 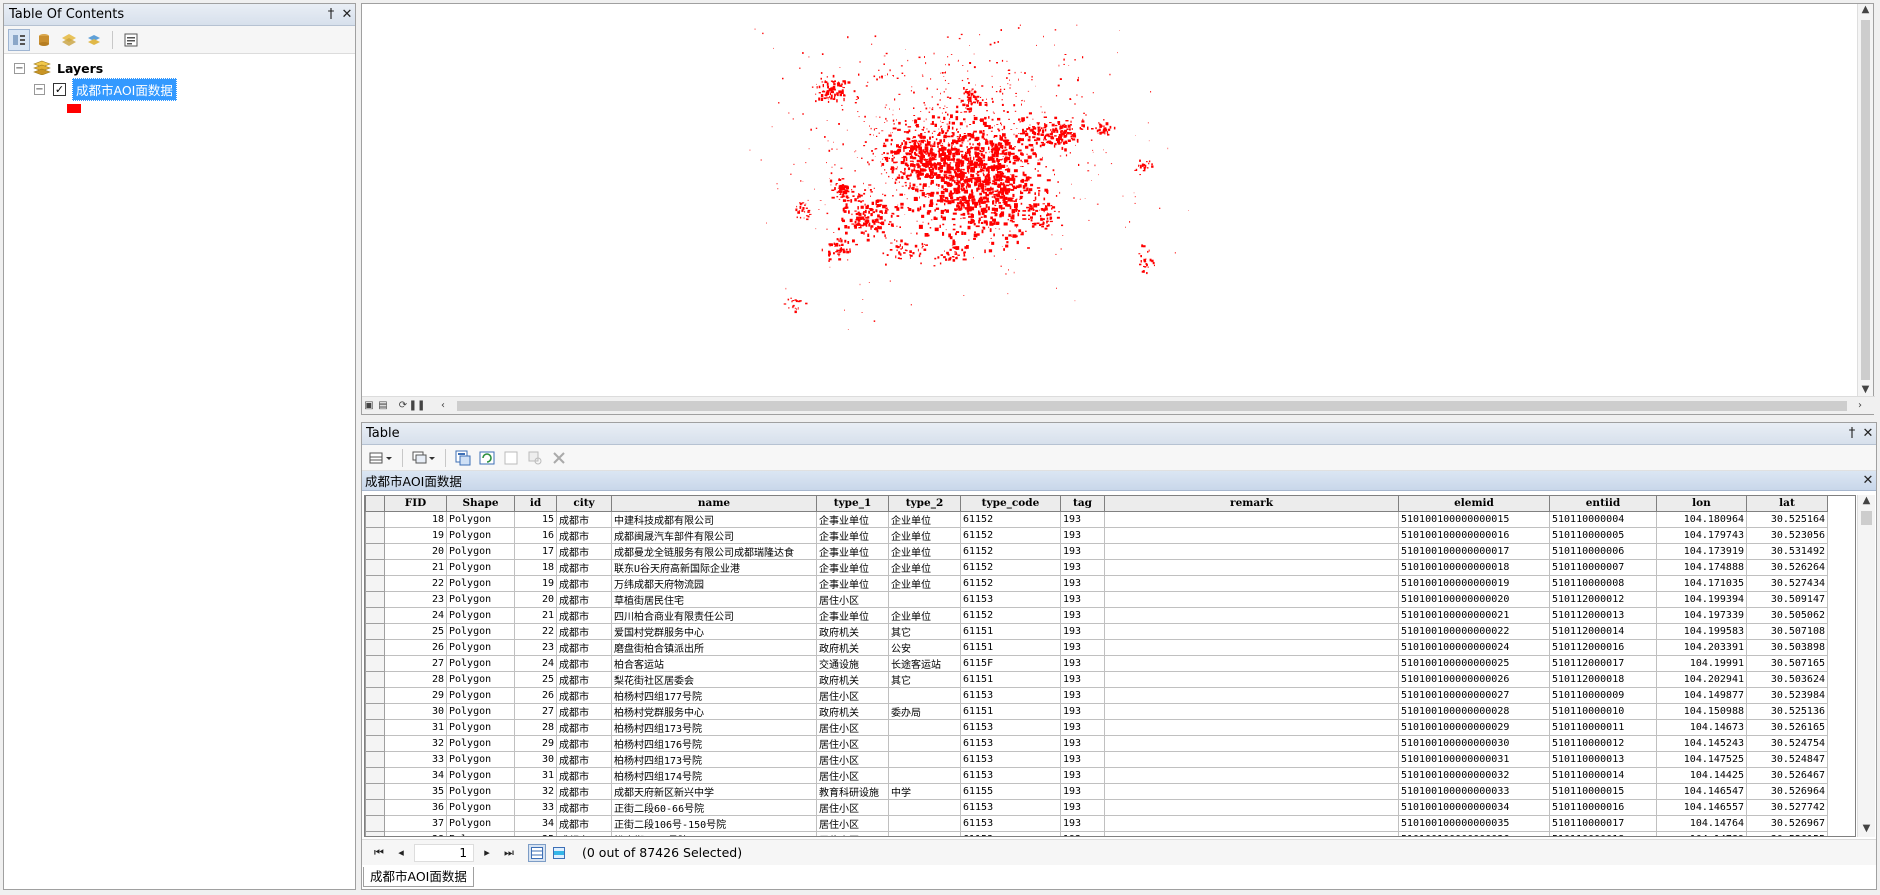 What do you see at coordinates (415, 727) in the screenshot?
I see `cell-fid: 31` at bounding box center [415, 727].